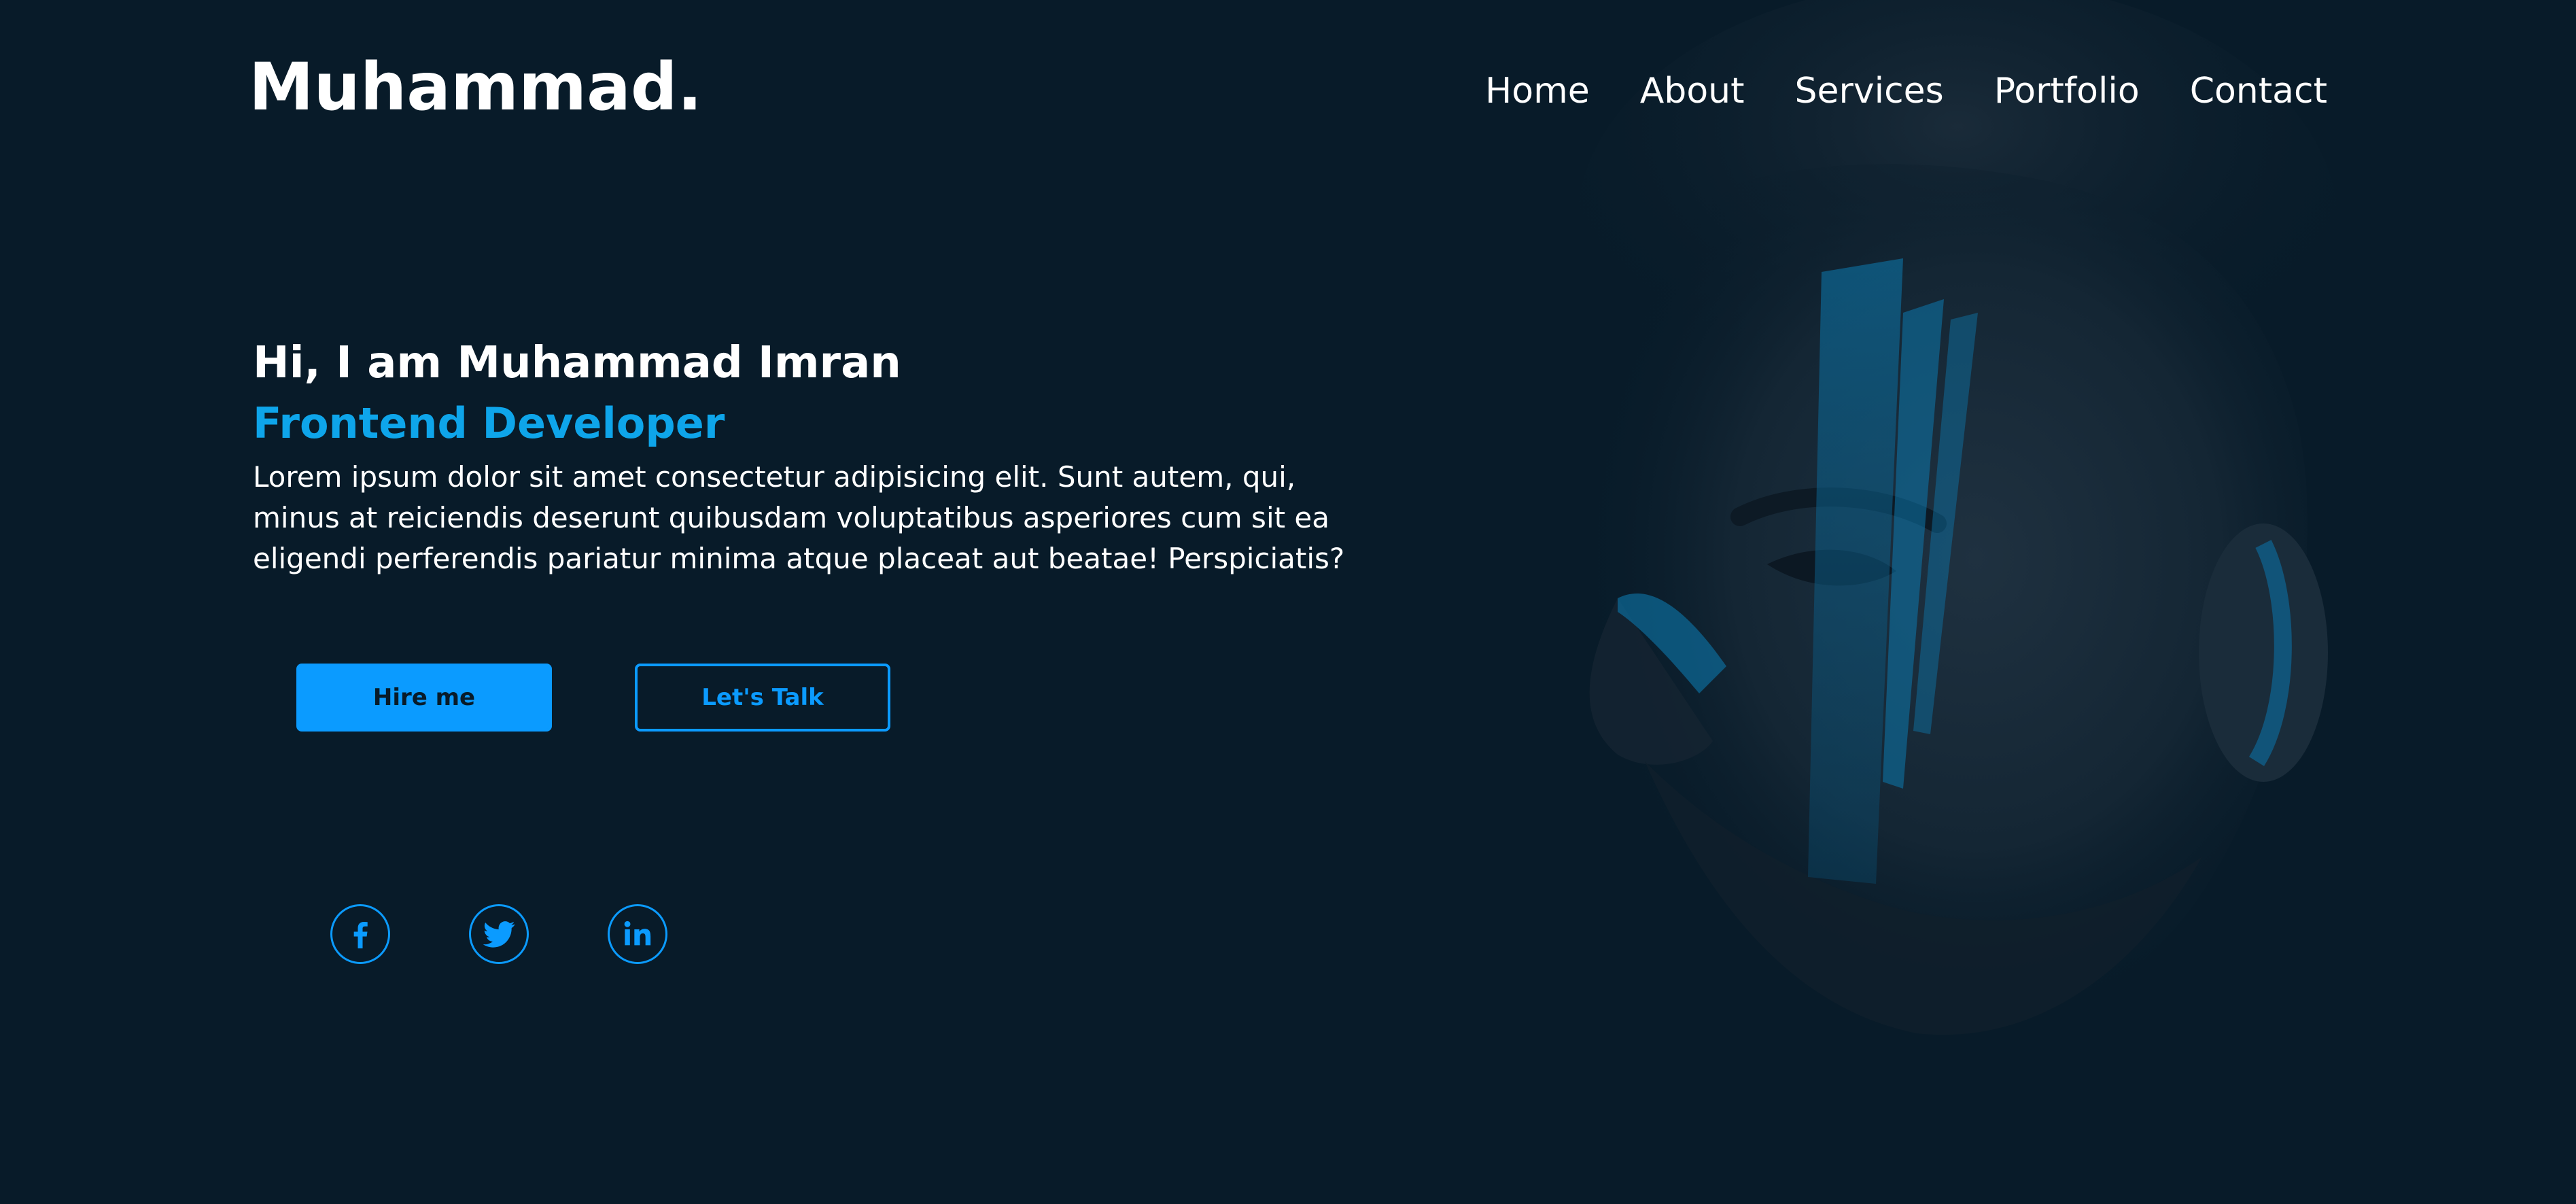 The width and height of the screenshot is (2576, 1204). What do you see at coordinates (2258, 91) in the screenshot?
I see `nav-link-contact: Contact` at bounding box center [2258, 91].